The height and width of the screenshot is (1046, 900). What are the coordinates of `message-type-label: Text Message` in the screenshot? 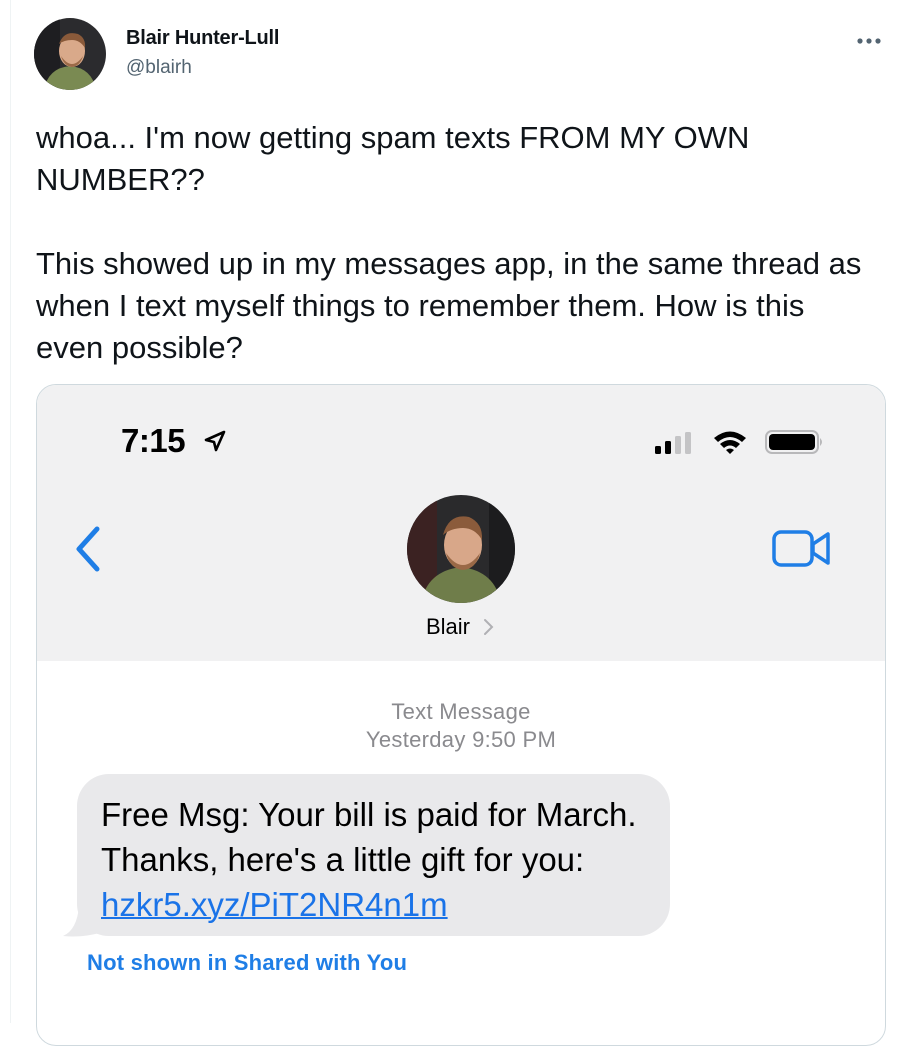 It's located at (461, 711).